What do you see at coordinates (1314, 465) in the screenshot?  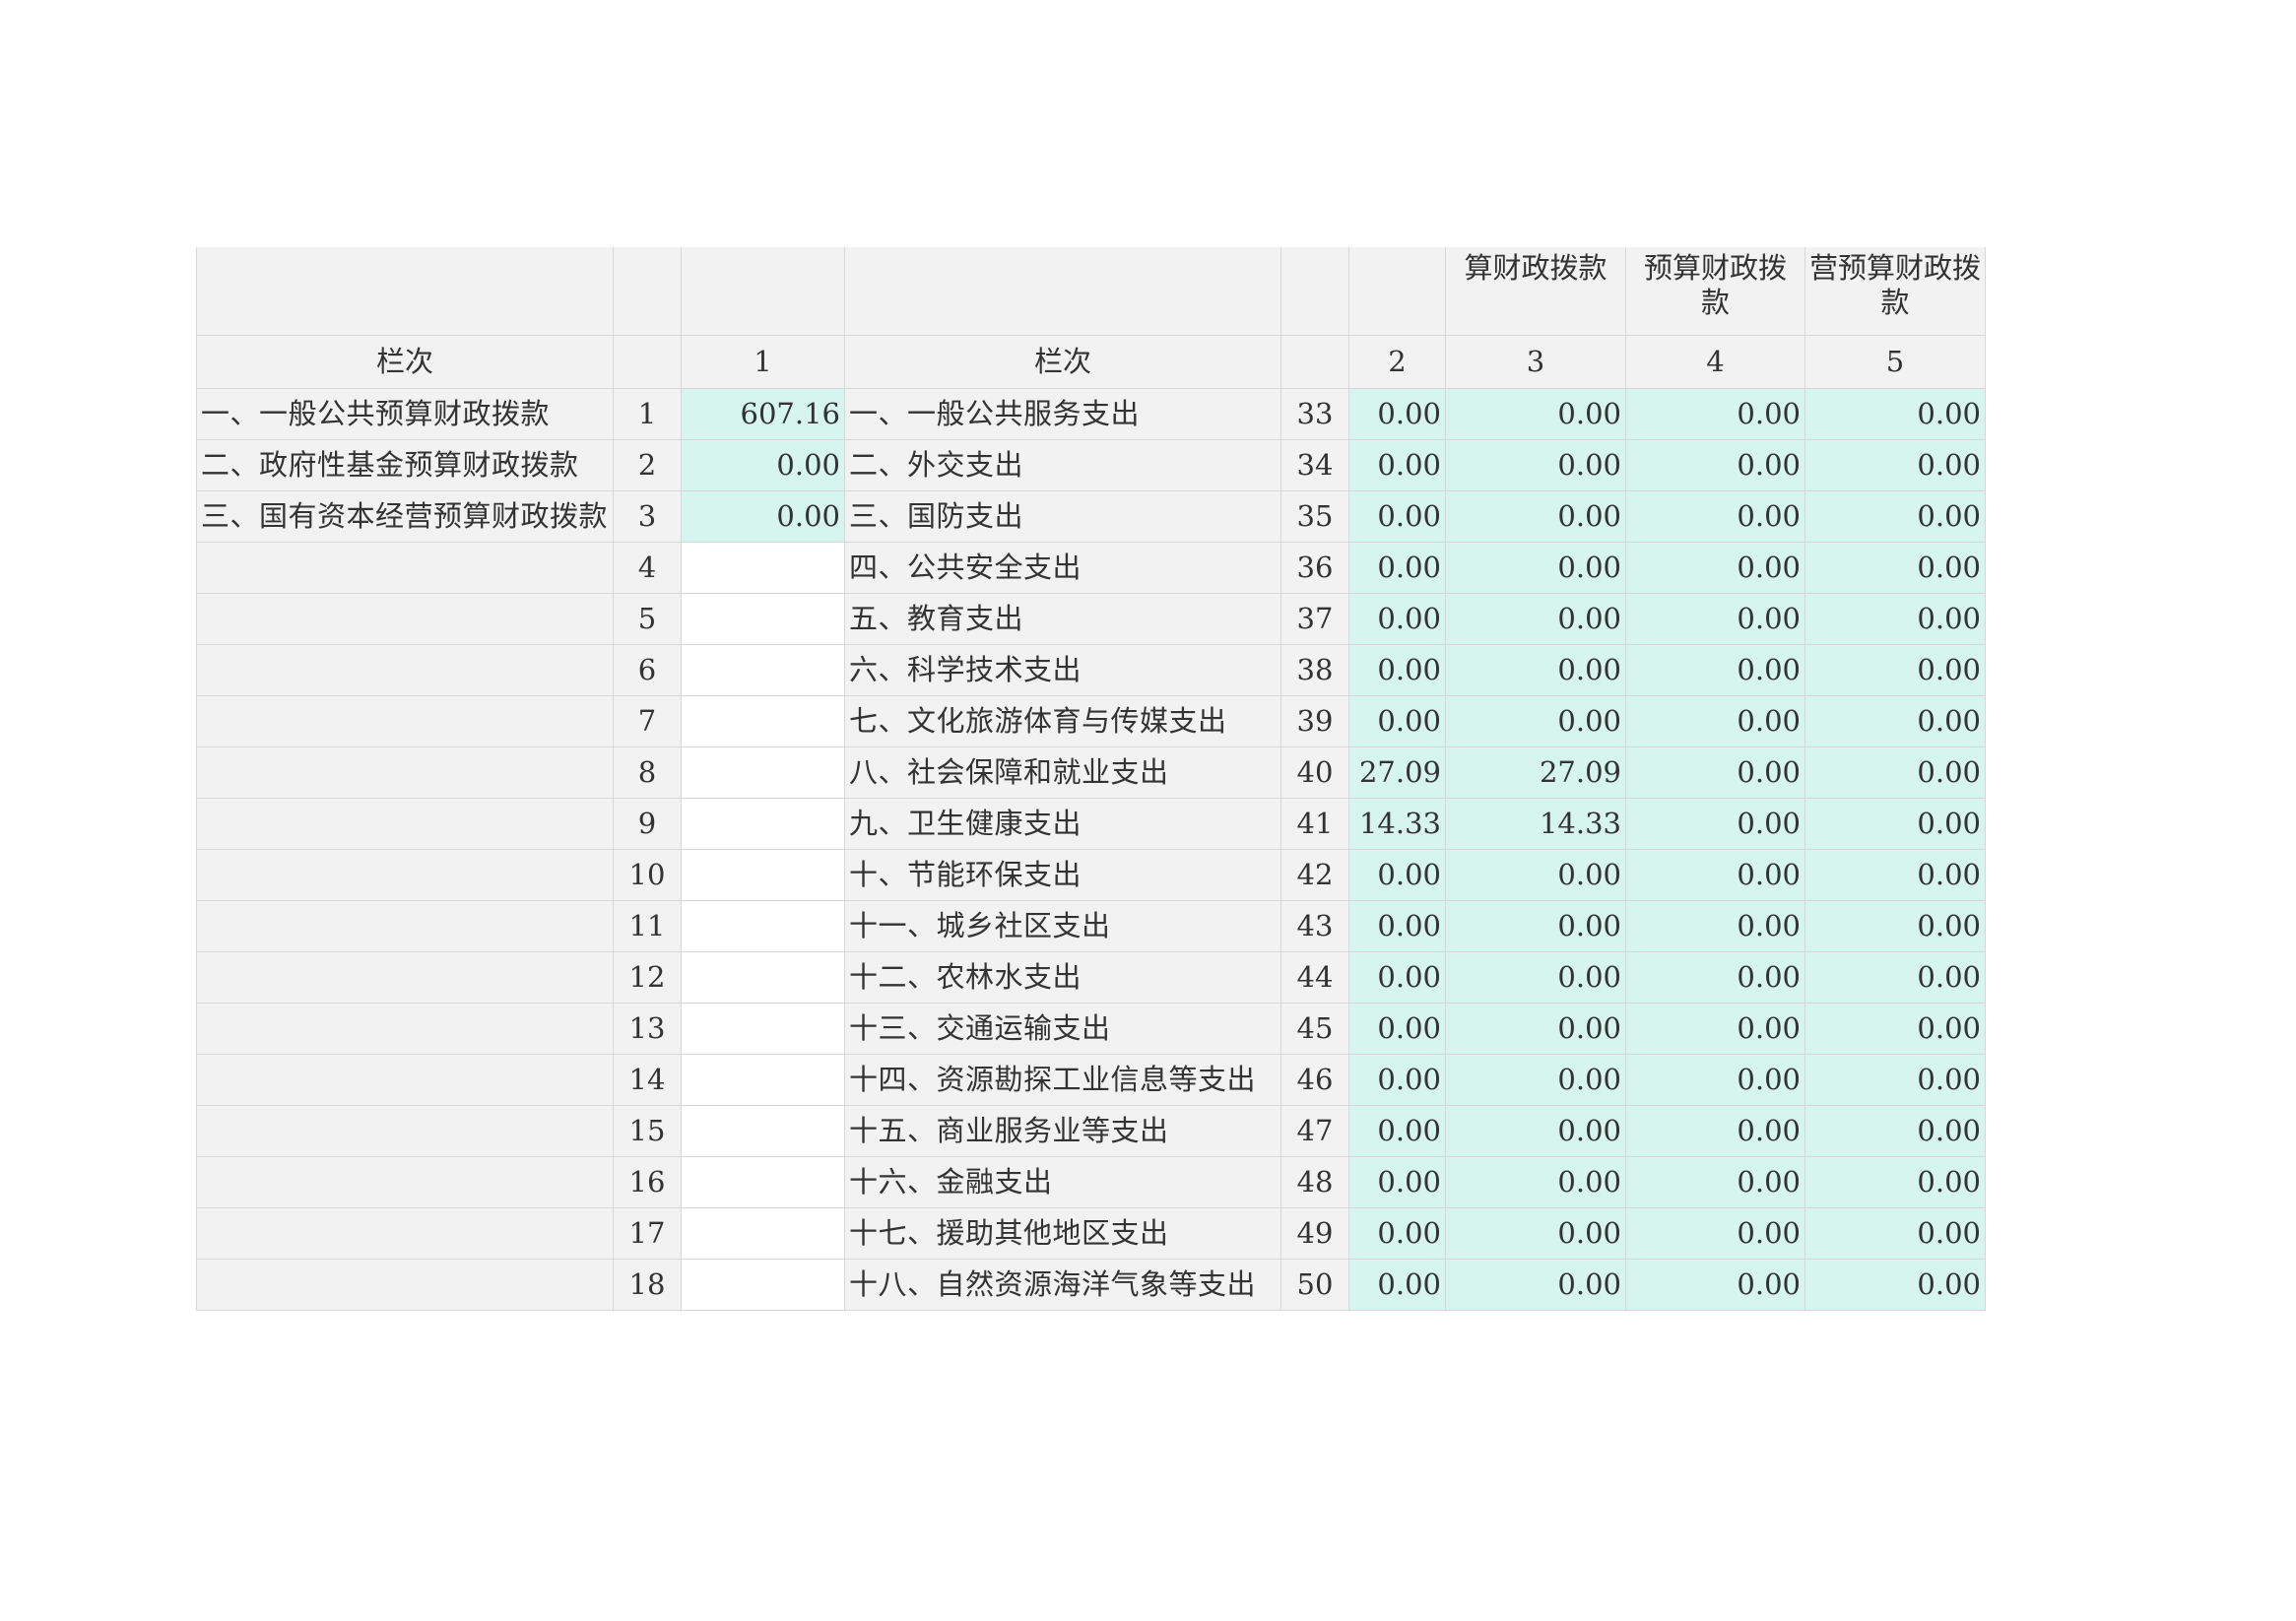 I see `expense-line-number: 34` at bounding box center [1314, 465].